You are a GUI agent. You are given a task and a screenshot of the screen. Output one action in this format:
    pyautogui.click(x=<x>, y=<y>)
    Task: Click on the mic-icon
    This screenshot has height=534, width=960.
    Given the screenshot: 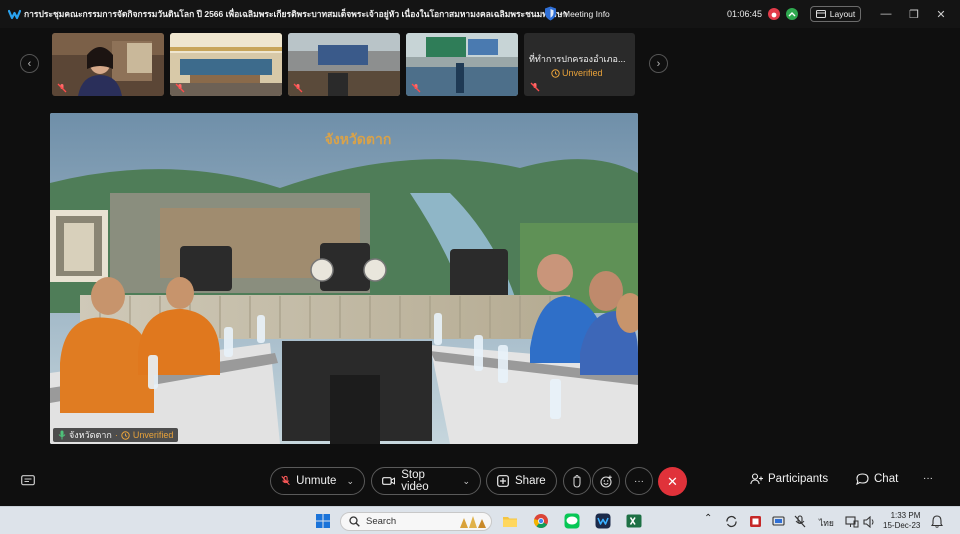 What is the action you would take?
    pyautogui.click(x=62, y=435)
    